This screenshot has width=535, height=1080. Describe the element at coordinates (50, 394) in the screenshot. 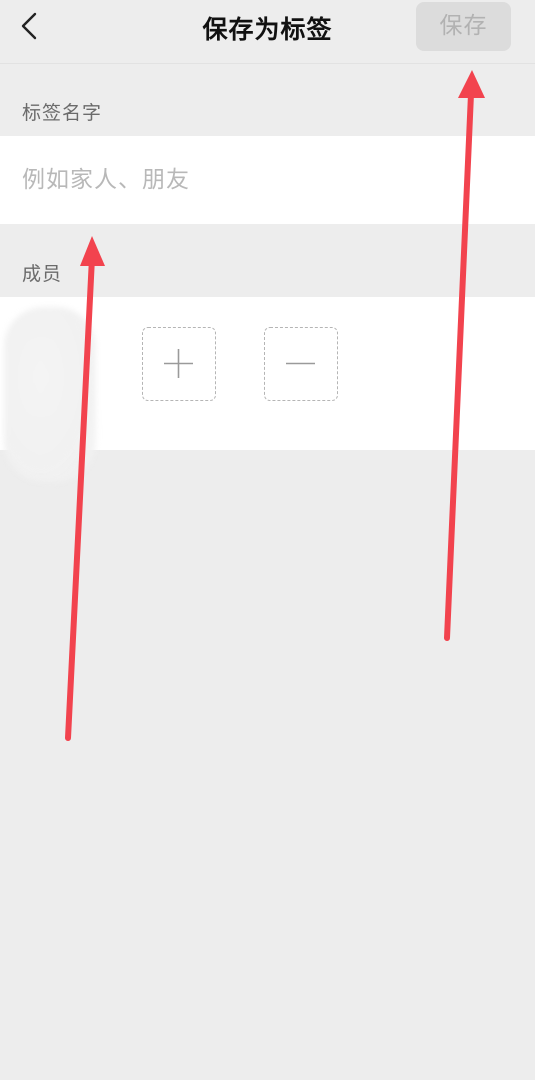

I see `member-avatar` at that location.